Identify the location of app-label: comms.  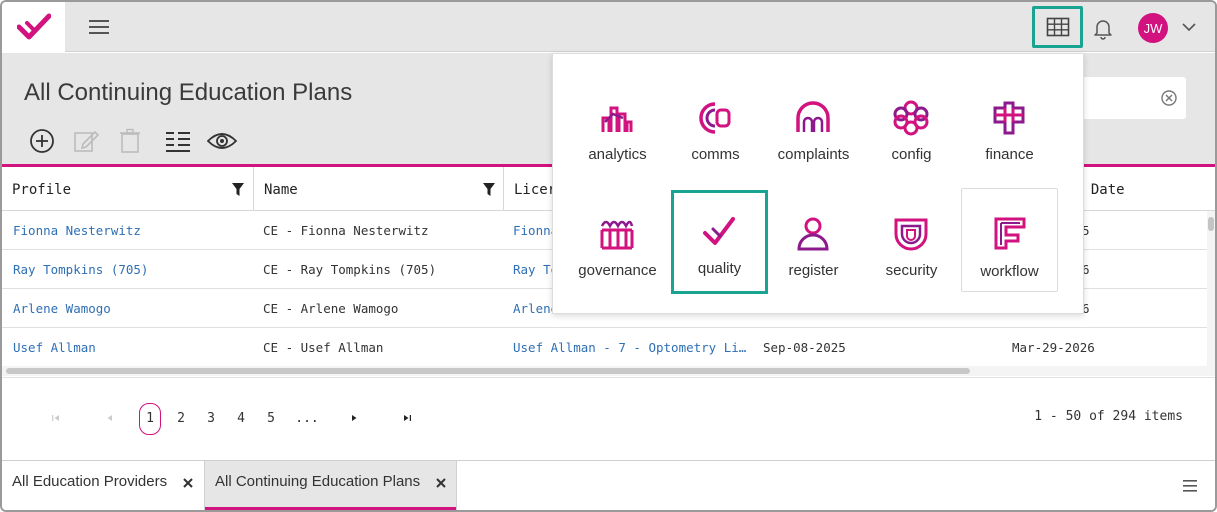
(715, 154).